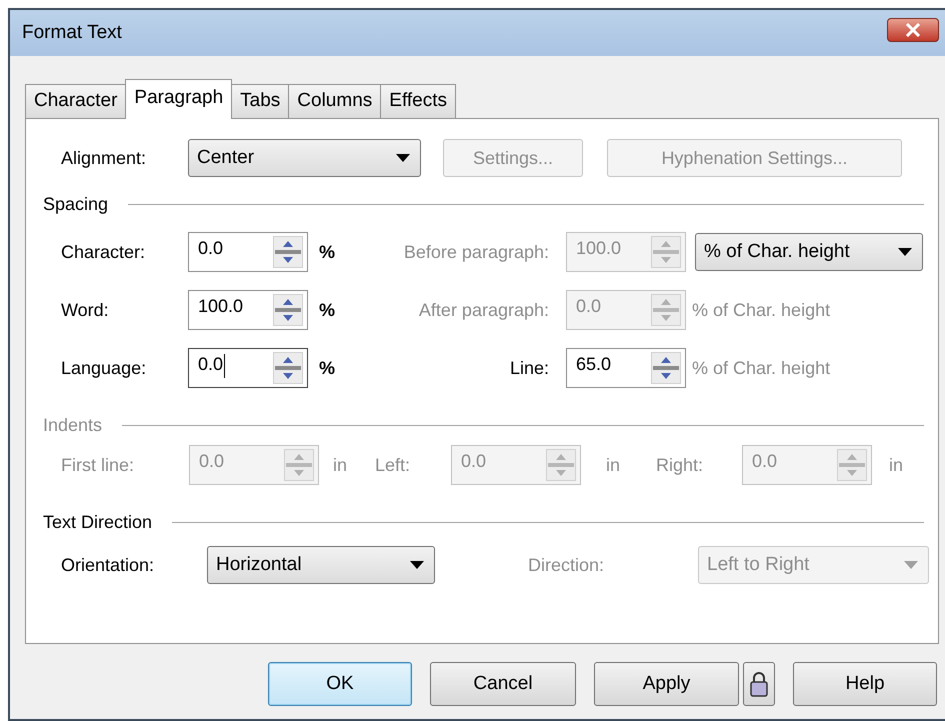 The height and width of the screenshot is (721, 945). What do you see at coordinates (178, 99) in the screenshot?
I see `tab: Paragraph` at bounding box center [178, 99].